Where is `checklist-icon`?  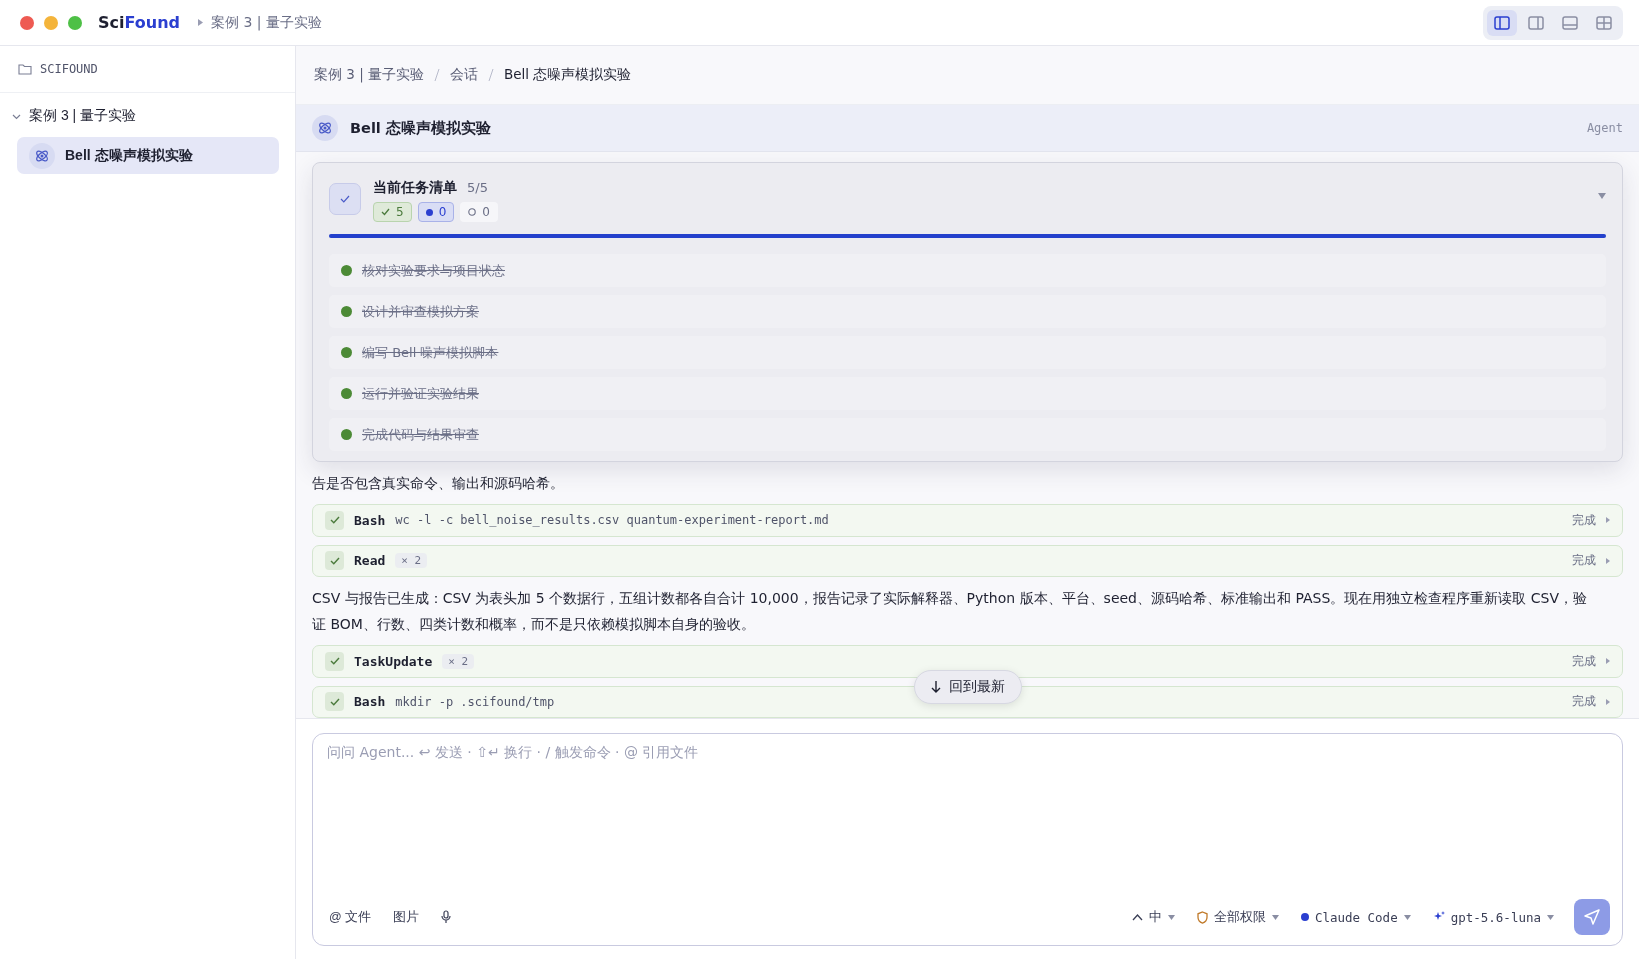 checklist-icon is located at coordinates (345, 199).